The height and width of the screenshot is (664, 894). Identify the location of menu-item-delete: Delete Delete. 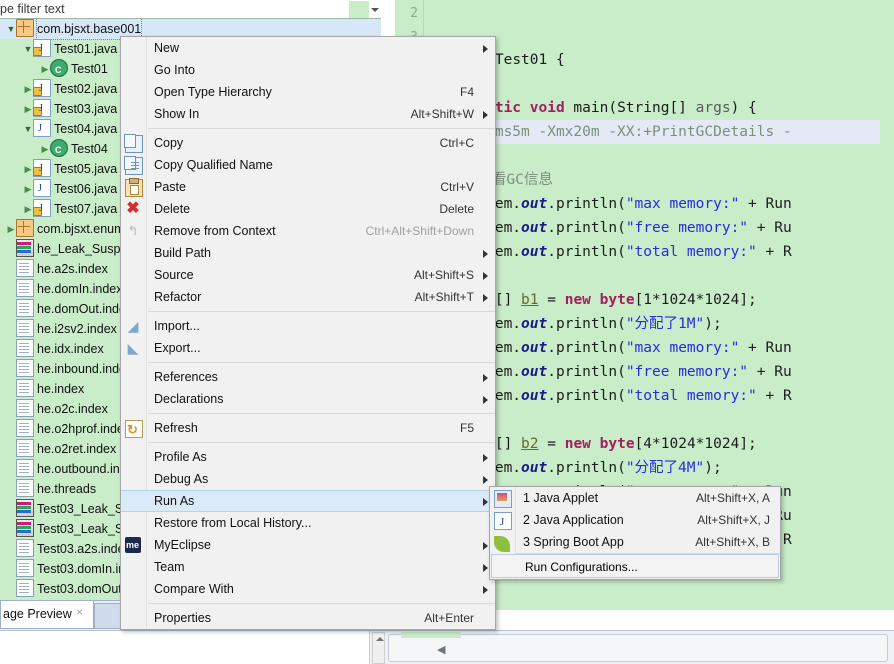
(308, 209).